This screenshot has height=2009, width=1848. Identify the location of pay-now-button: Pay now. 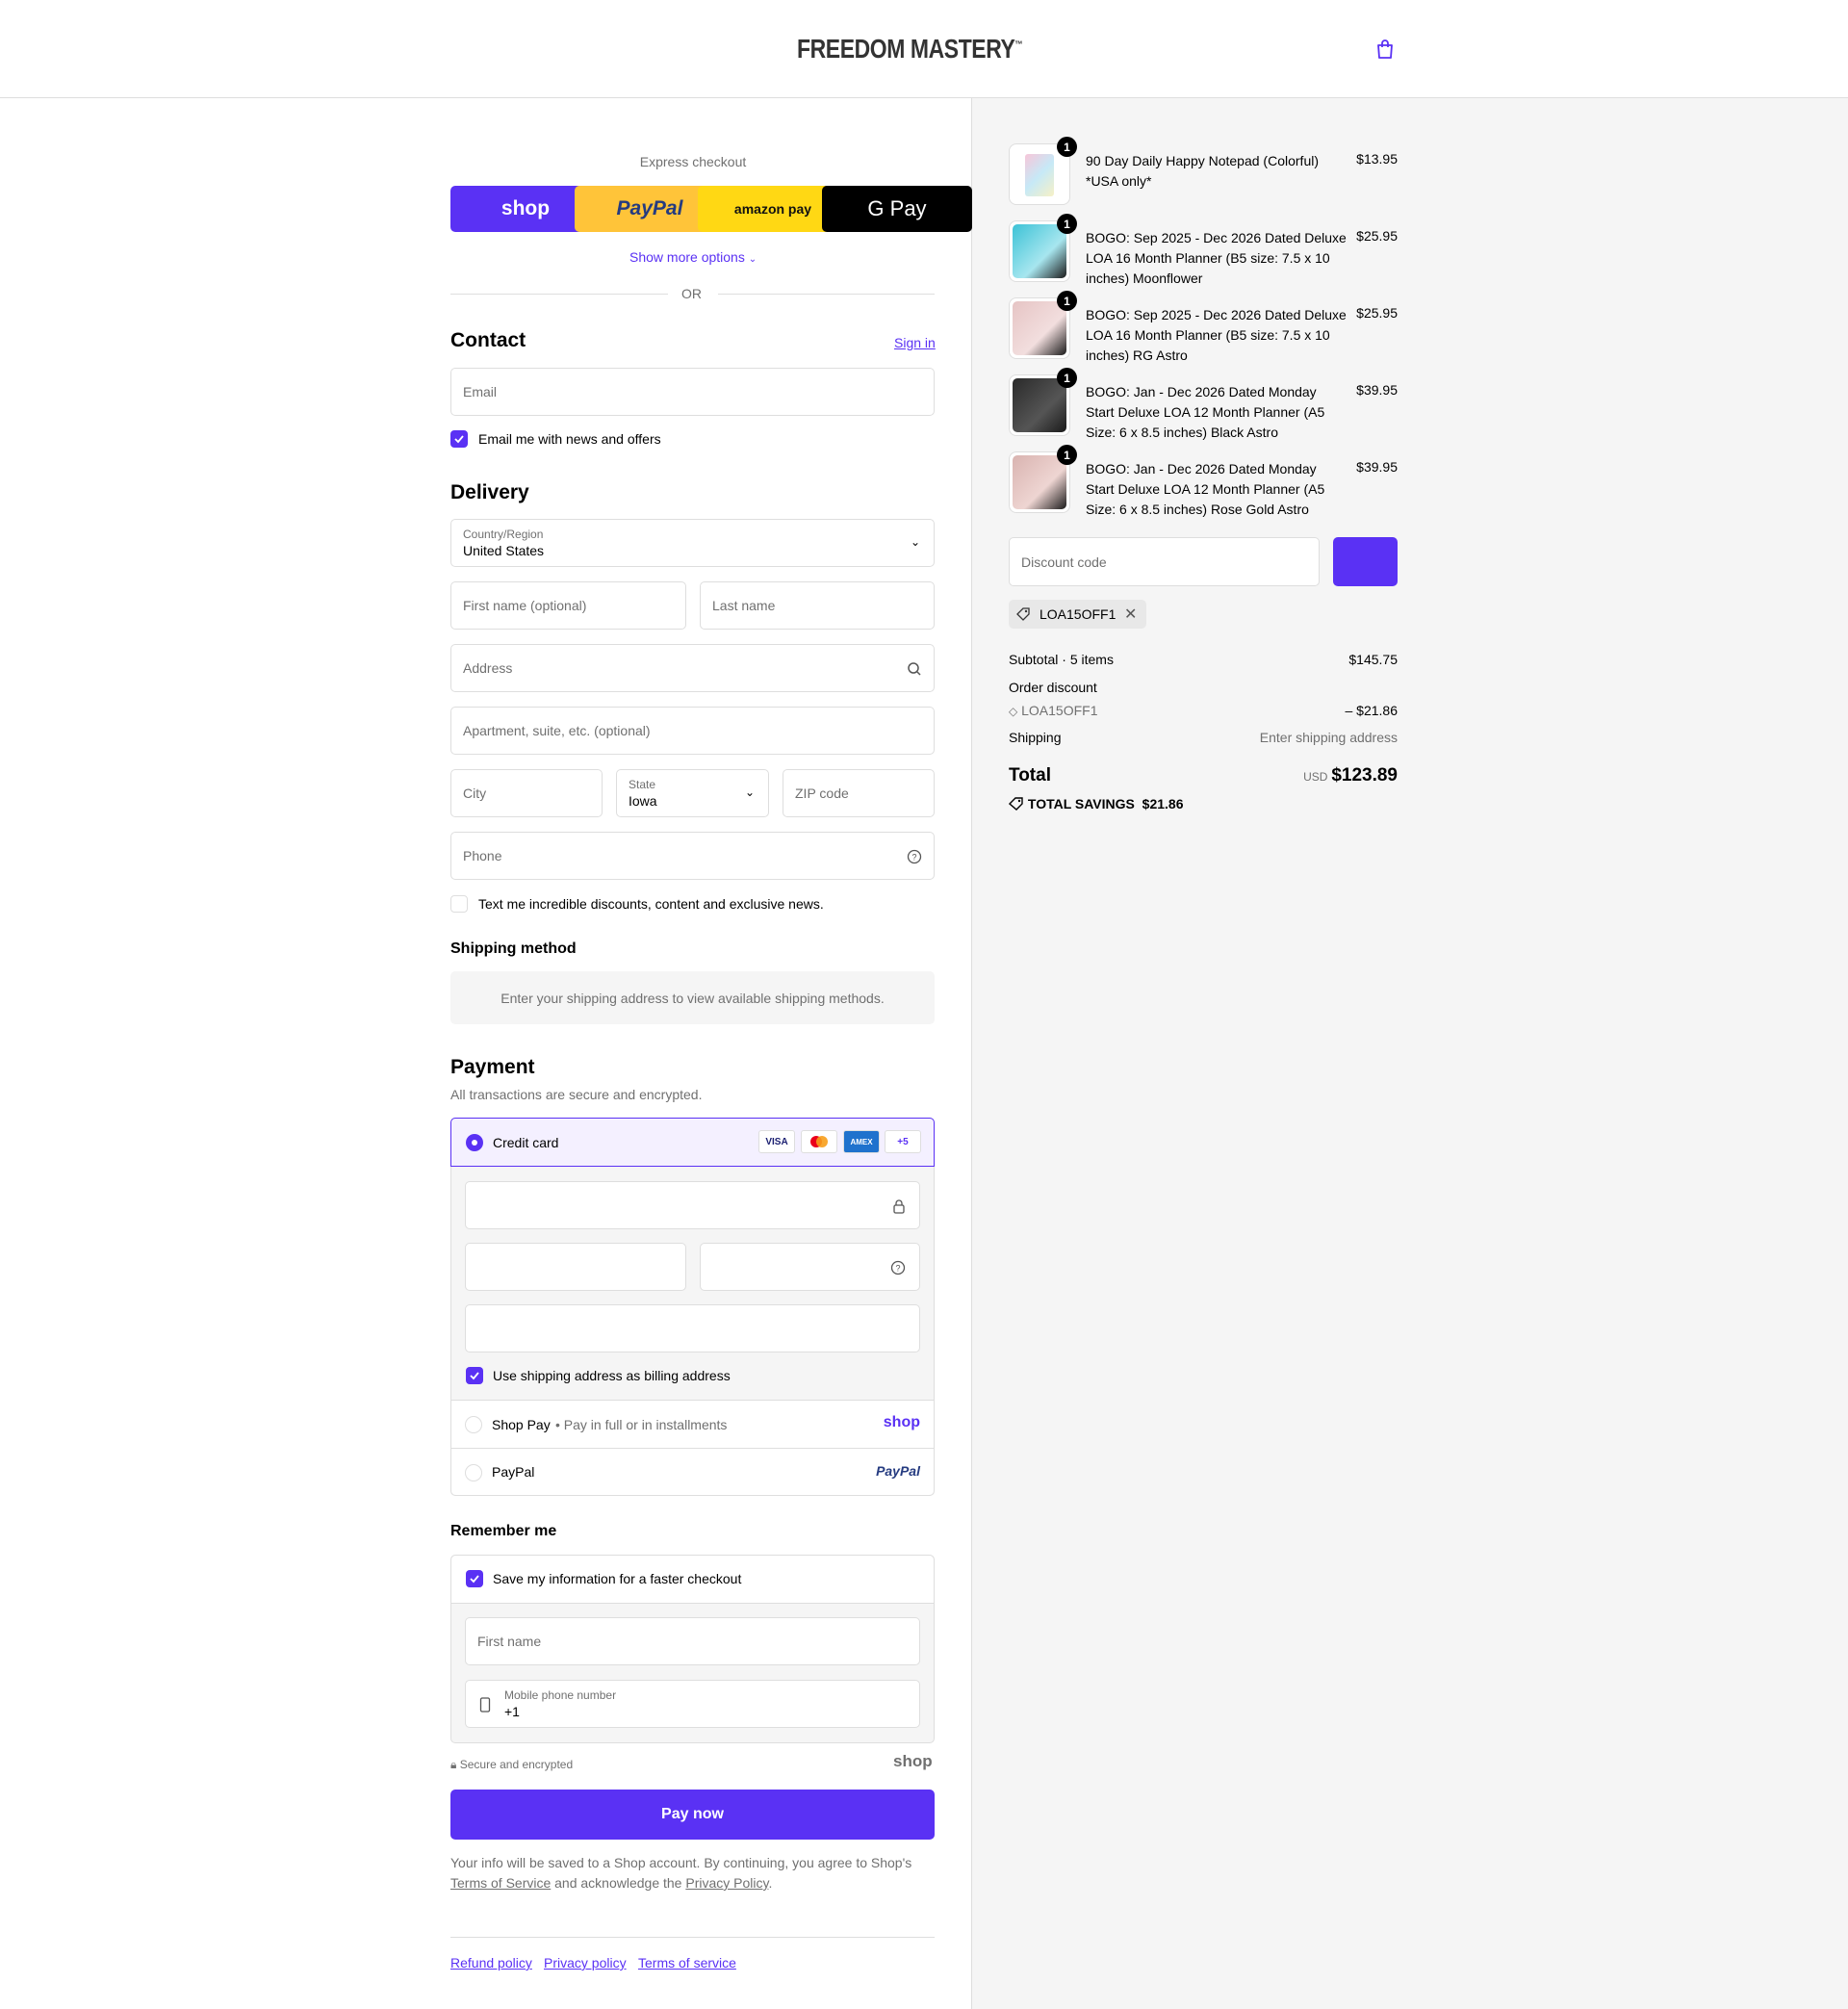
(692, 1815).